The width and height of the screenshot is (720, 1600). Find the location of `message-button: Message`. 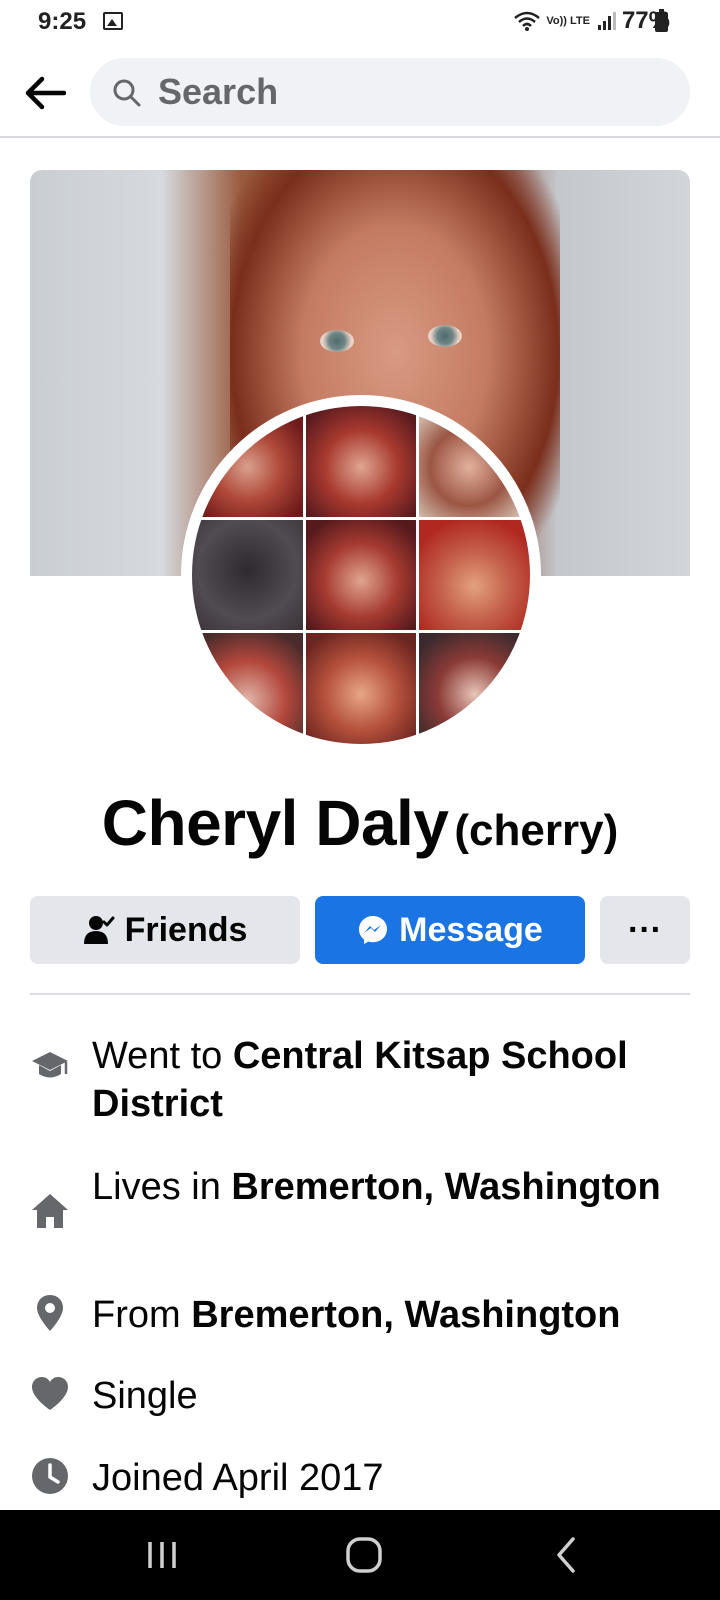

message-button: Message is located at coordinates (450, 930).